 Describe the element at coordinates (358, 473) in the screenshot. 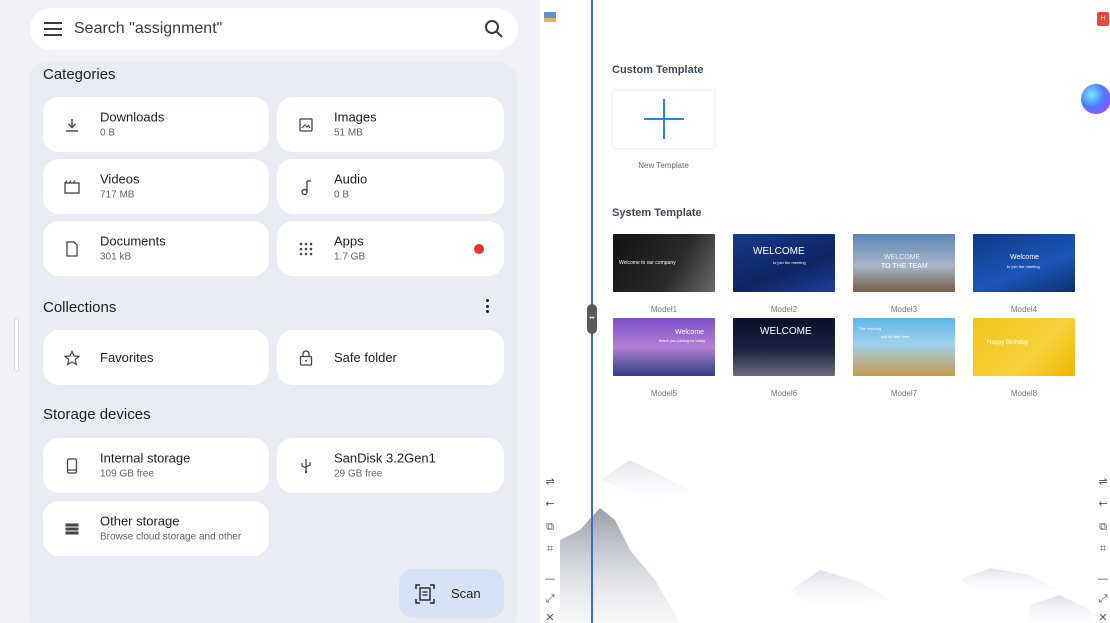

I see `storage-detail: 29 GB free` at that location.